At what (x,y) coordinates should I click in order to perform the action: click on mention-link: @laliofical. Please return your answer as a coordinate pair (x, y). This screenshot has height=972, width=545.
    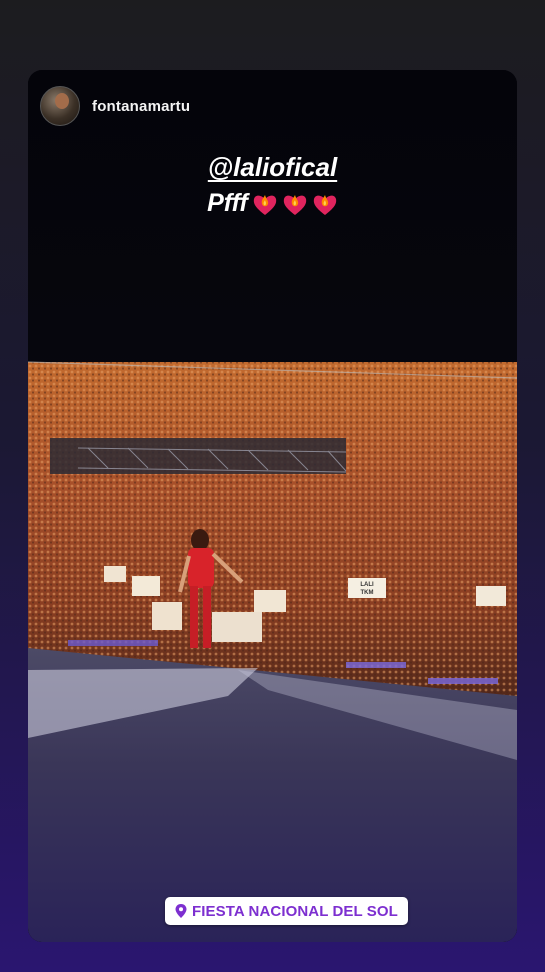
    Looking at the image, I should click on (272, 167).